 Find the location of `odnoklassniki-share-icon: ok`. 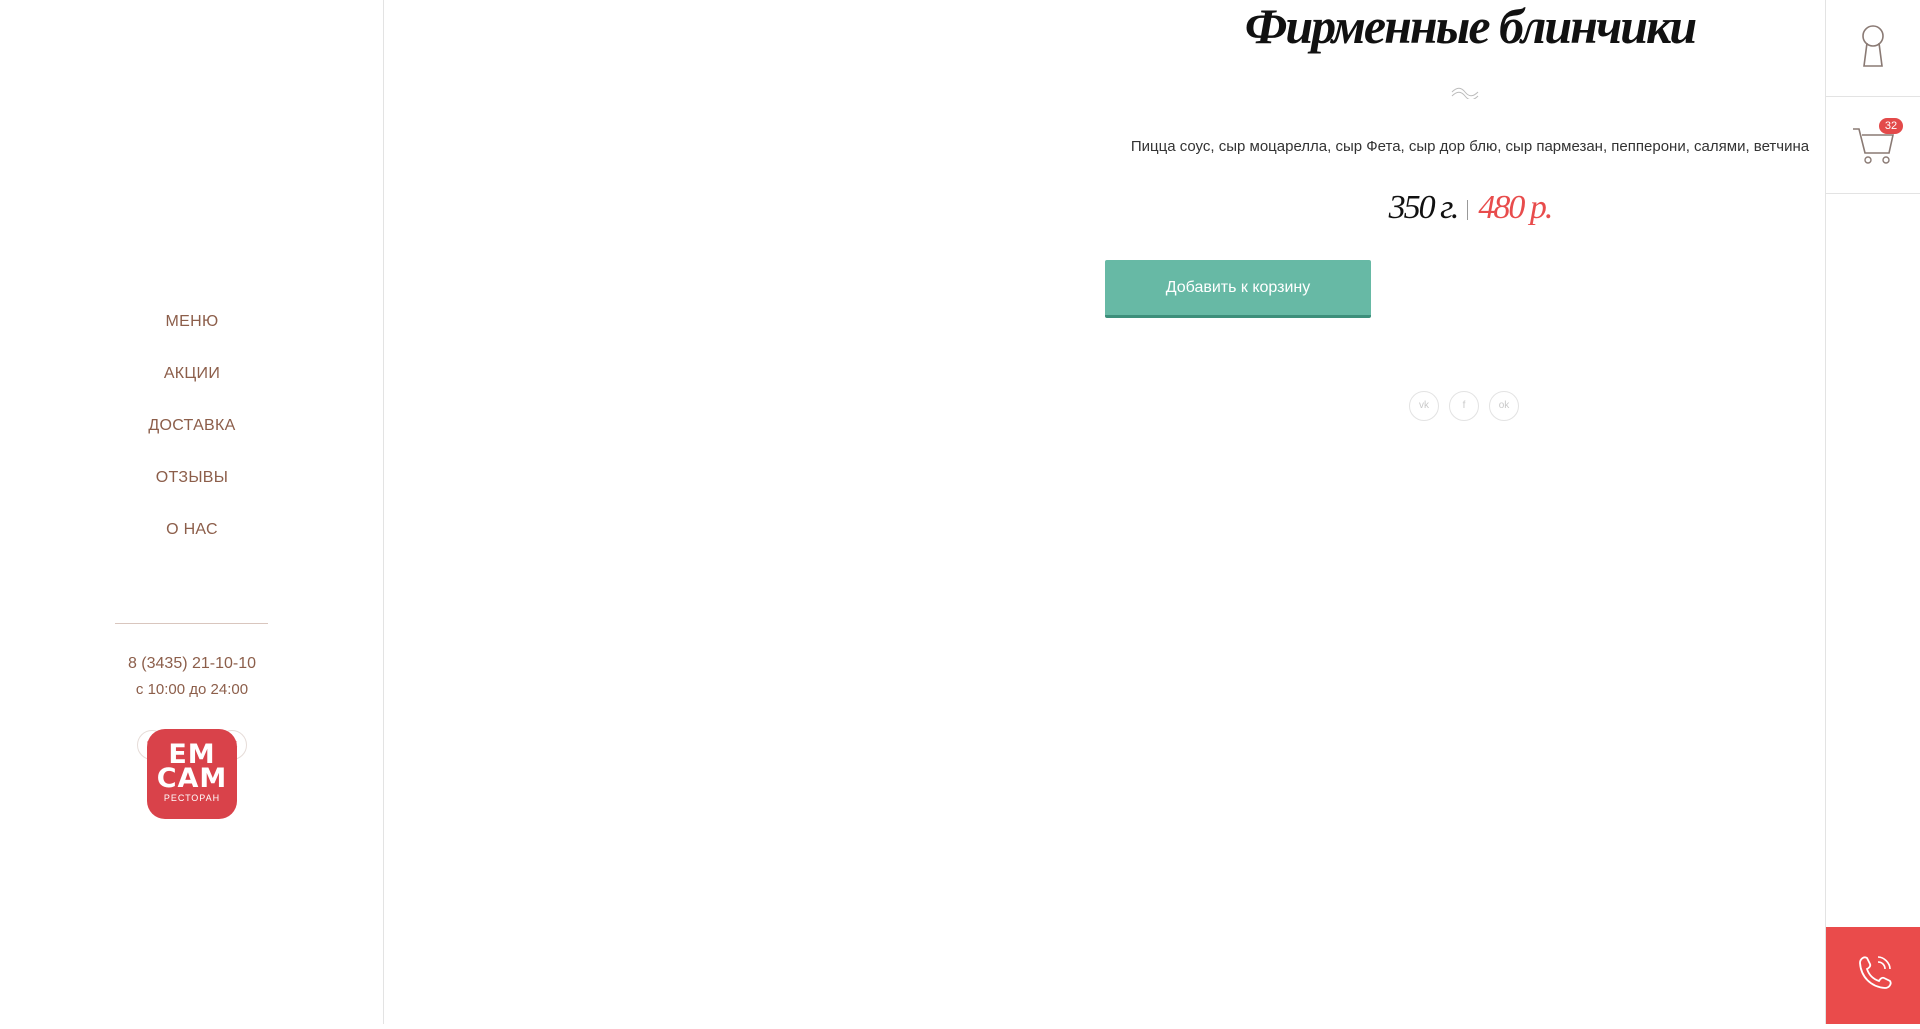

odnoklassniki-share-icon: ok is located at coordinates (1504, 406).